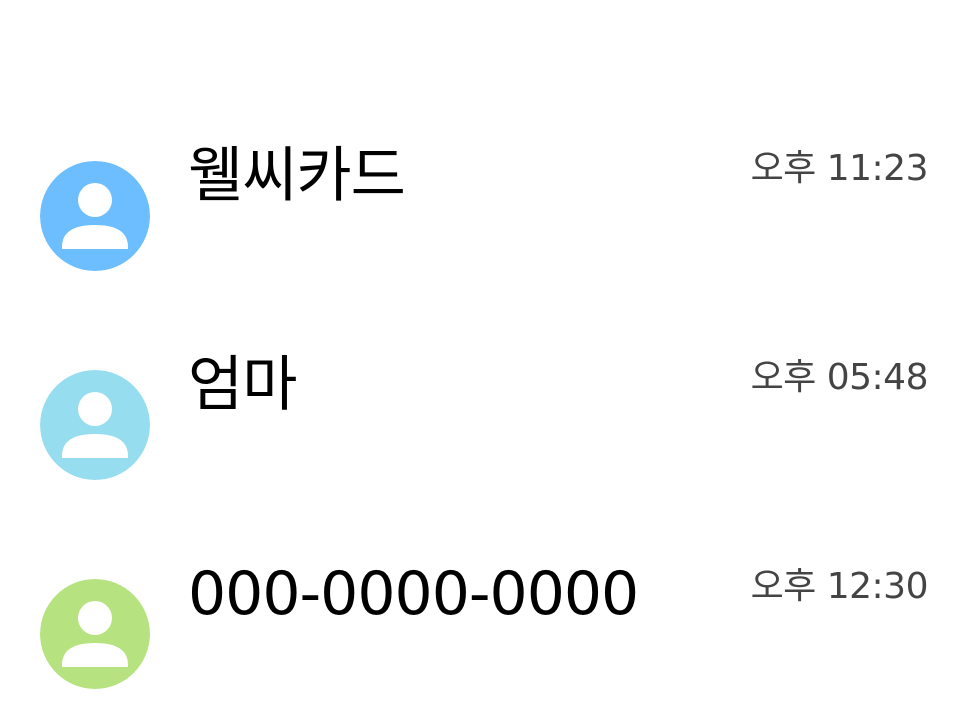 The width and height of the screenshot is (972, 724). I want to click on message-time: 오후 05:48, so click(839, 377).